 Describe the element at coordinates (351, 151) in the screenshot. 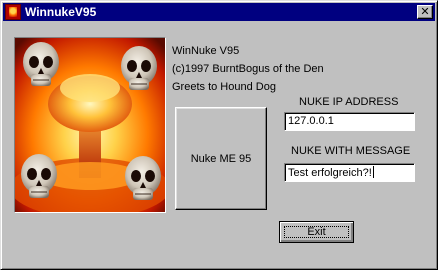

I see `message-label: NUKE WITH MESSAGE` at that location.